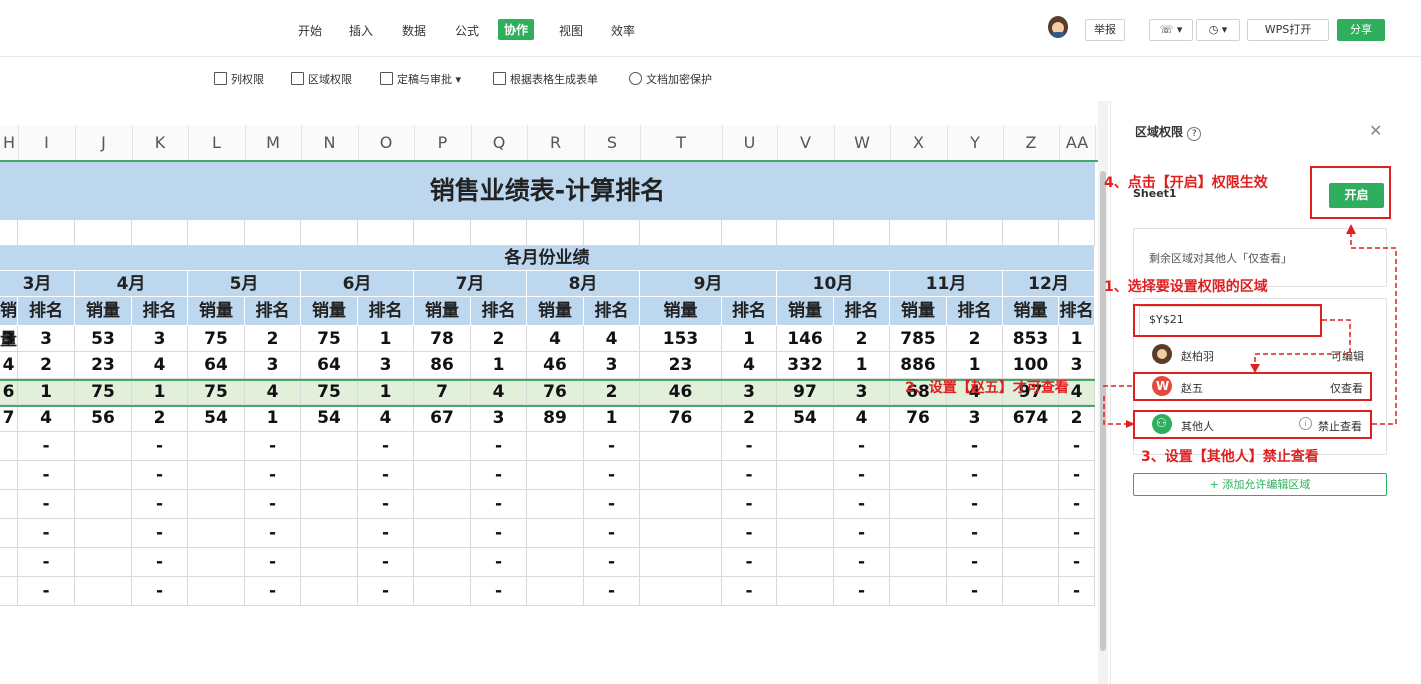 The image size is (1421, 684). I want to click on scrollbar-thumb, so click(1103, 411).